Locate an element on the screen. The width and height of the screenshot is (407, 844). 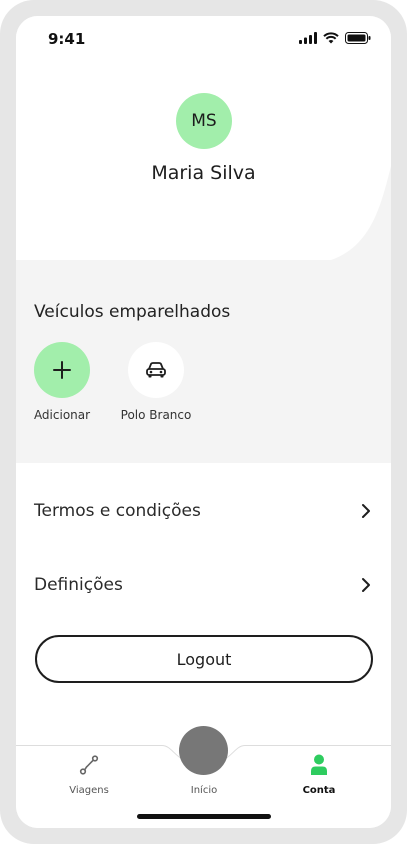
add-vehicle-button is located at coordinates (62, 370).